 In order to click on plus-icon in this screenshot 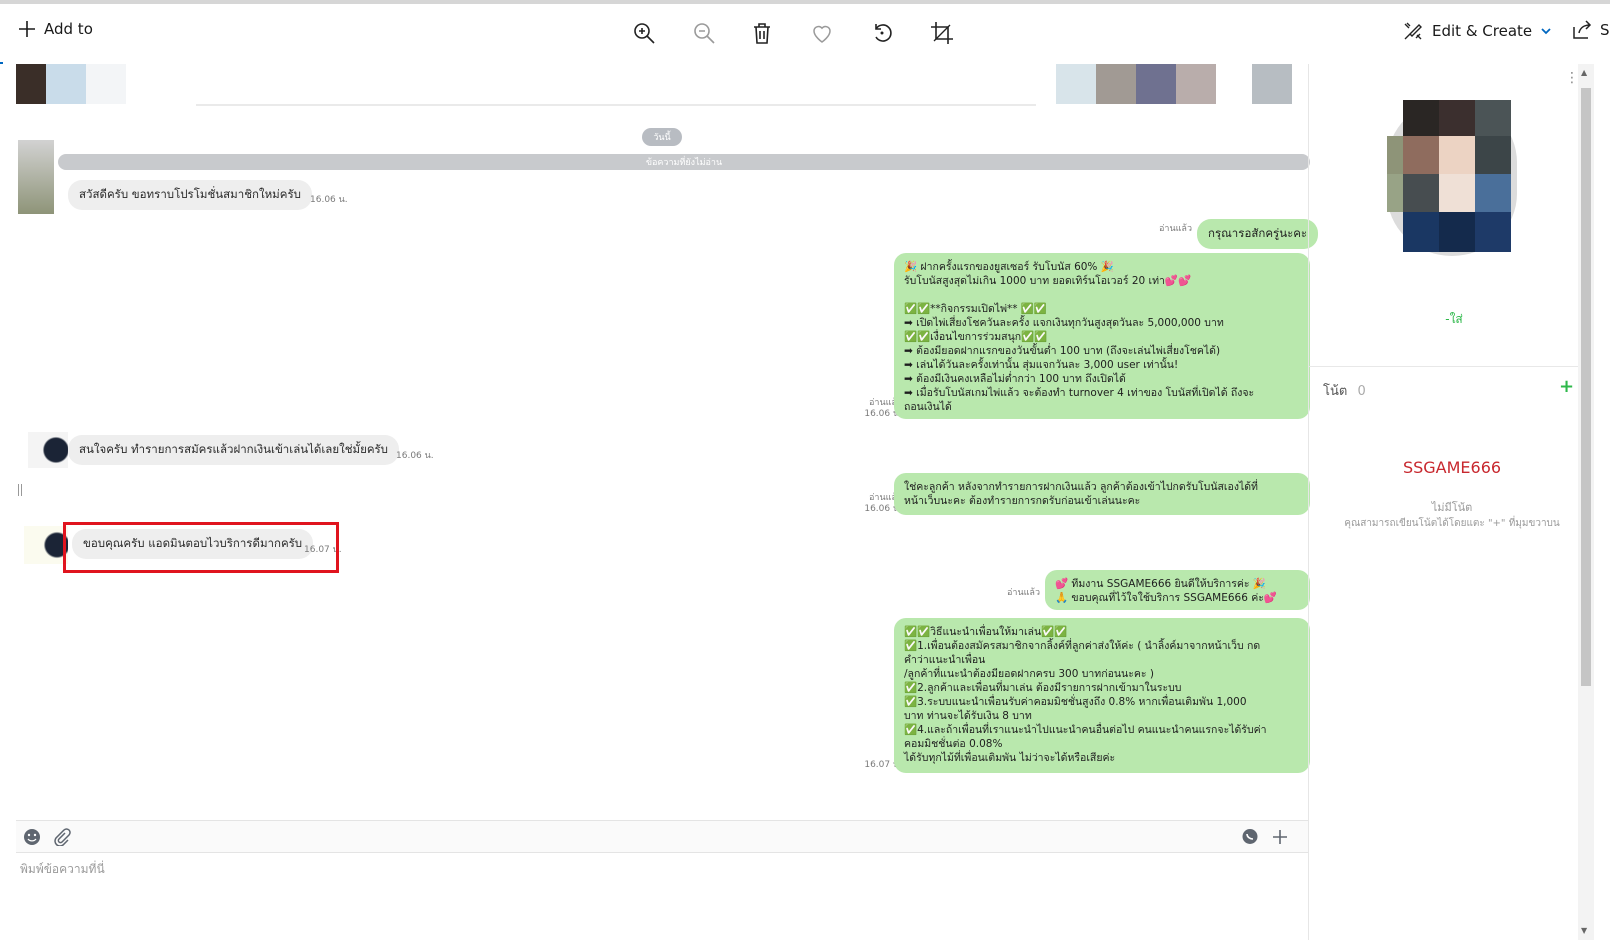, I will do `click(27, 29)`.